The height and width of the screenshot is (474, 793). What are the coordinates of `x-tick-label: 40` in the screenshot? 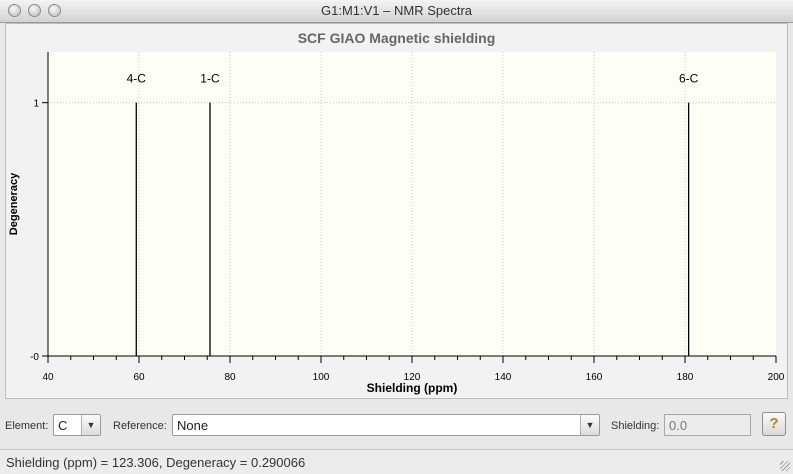 It's located at (48, 377).